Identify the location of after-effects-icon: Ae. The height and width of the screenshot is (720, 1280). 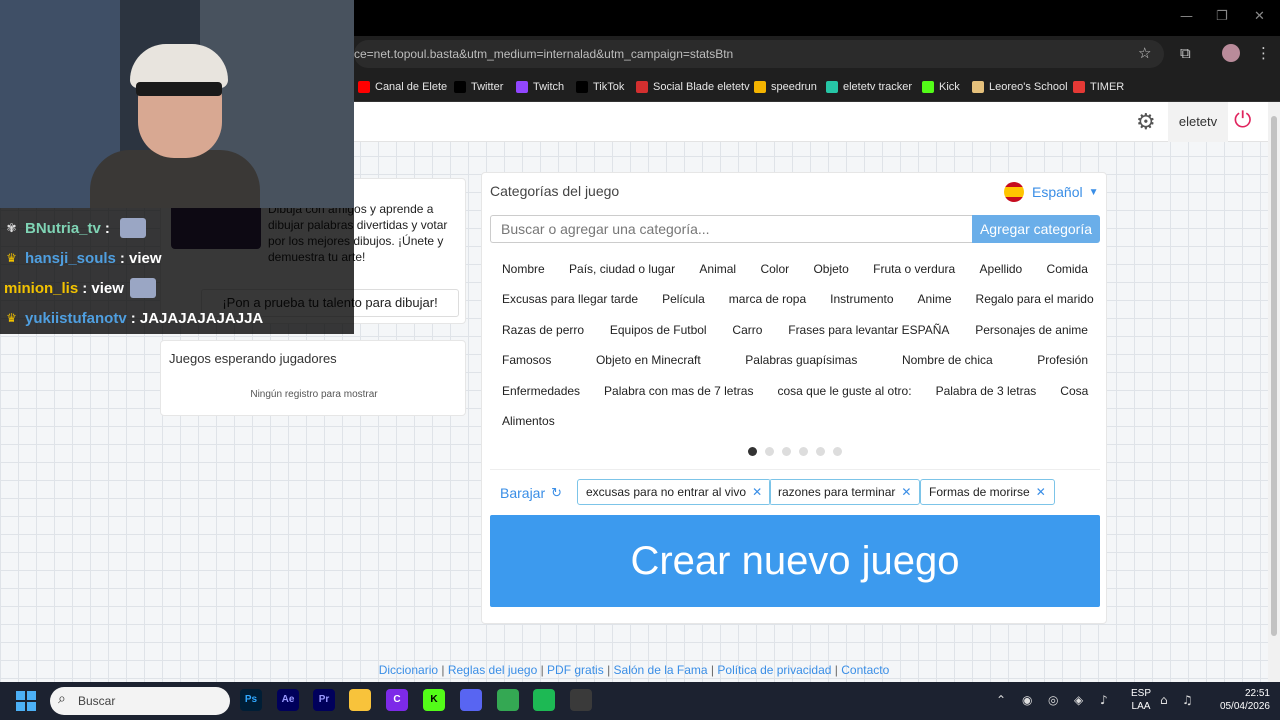
(288, 700).